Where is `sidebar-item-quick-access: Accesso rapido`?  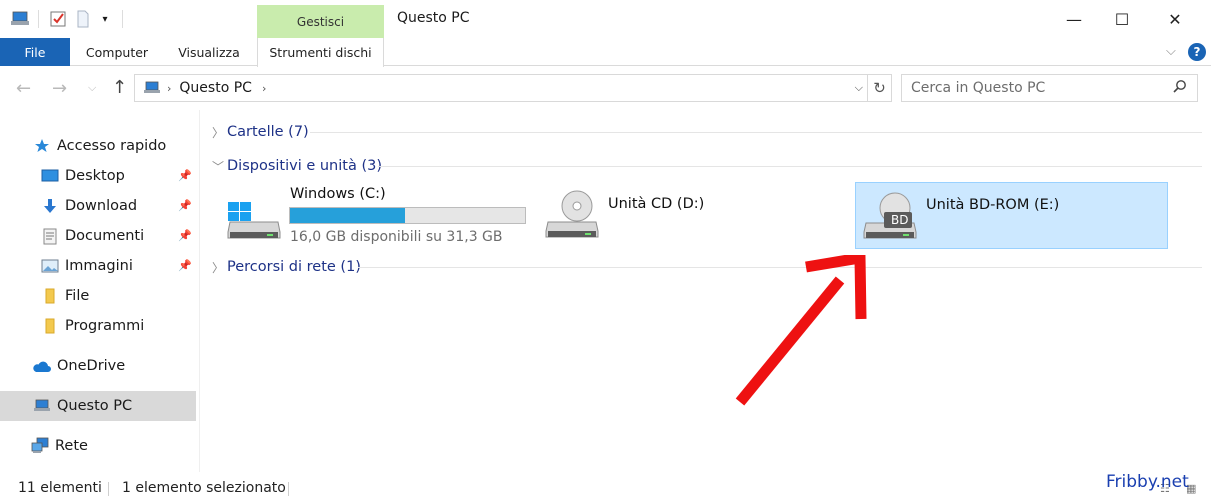
sidebar-item-quick-access: Accesso rapido is located at coordinates (98, 146).